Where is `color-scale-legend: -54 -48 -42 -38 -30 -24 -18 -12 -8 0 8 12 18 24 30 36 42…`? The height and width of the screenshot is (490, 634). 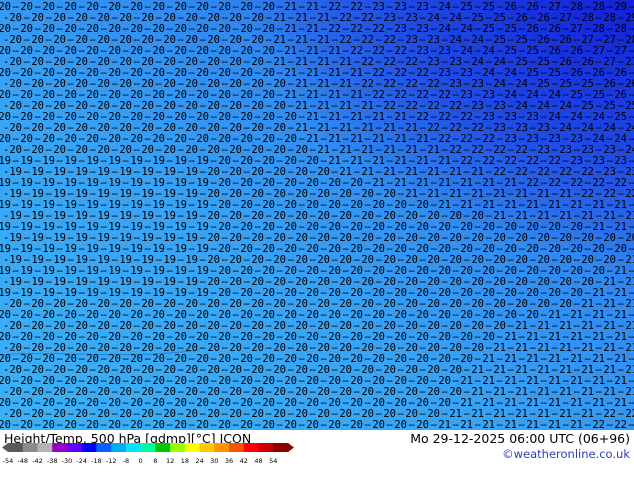
color-scale-legend: -54 -48 -42 -38 -30 -24 -18 -12 -8 0 8 12 18 24 30 36 42… is located at coordinates (148, 454).